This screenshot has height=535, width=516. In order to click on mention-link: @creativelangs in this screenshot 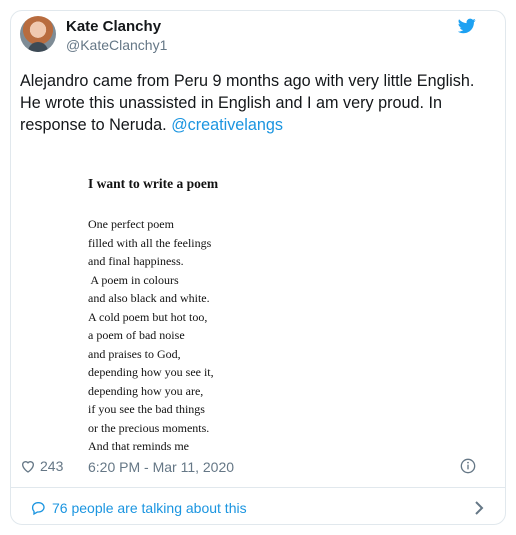, I will do `click(227, 125)`.